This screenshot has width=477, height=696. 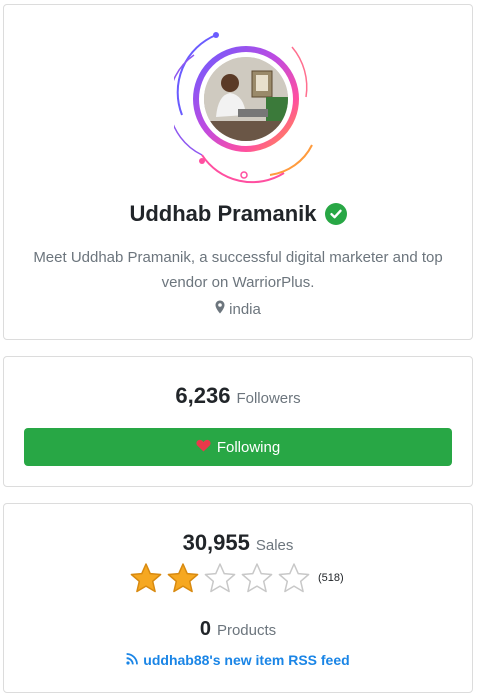 What do you see at coordinates (220, 309) in the screenshot?
I see `map-pin-icon` at bounding box center [220, 309].